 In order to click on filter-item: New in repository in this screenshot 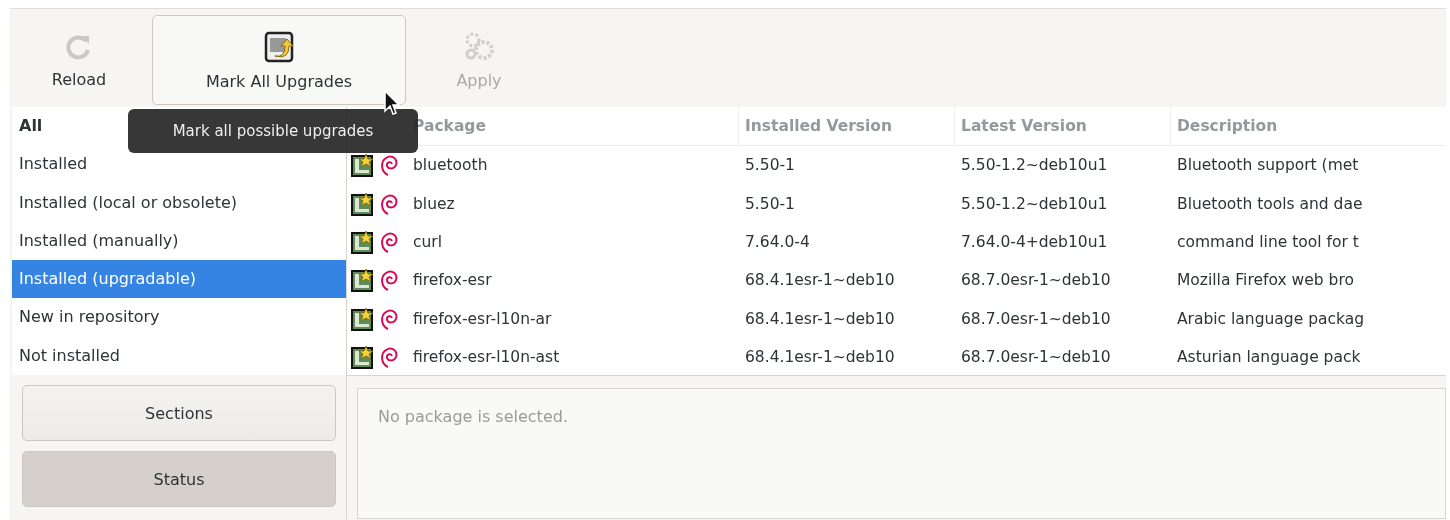, I will do `click(179, 317)`.